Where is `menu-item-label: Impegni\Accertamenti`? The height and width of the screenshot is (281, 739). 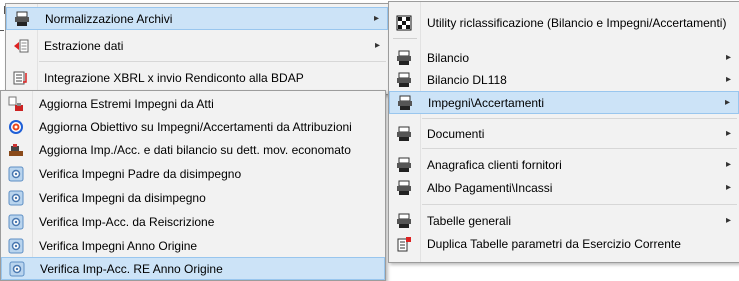
menu-item-label: Impegni\Accertamenti is located at coordinates (486, 102).